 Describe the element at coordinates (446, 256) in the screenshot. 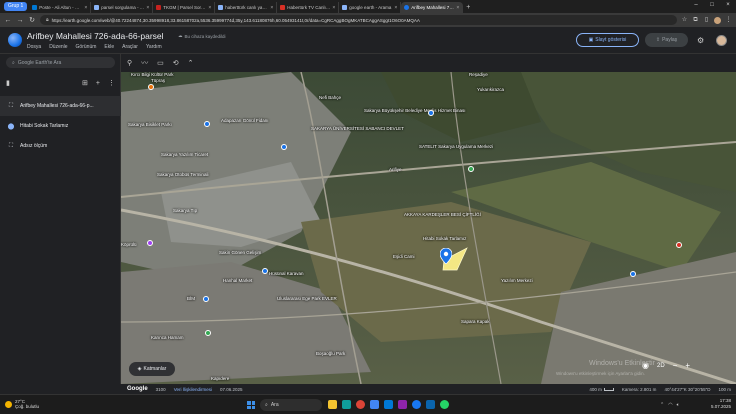

I see `location-pin-icon` at that location.